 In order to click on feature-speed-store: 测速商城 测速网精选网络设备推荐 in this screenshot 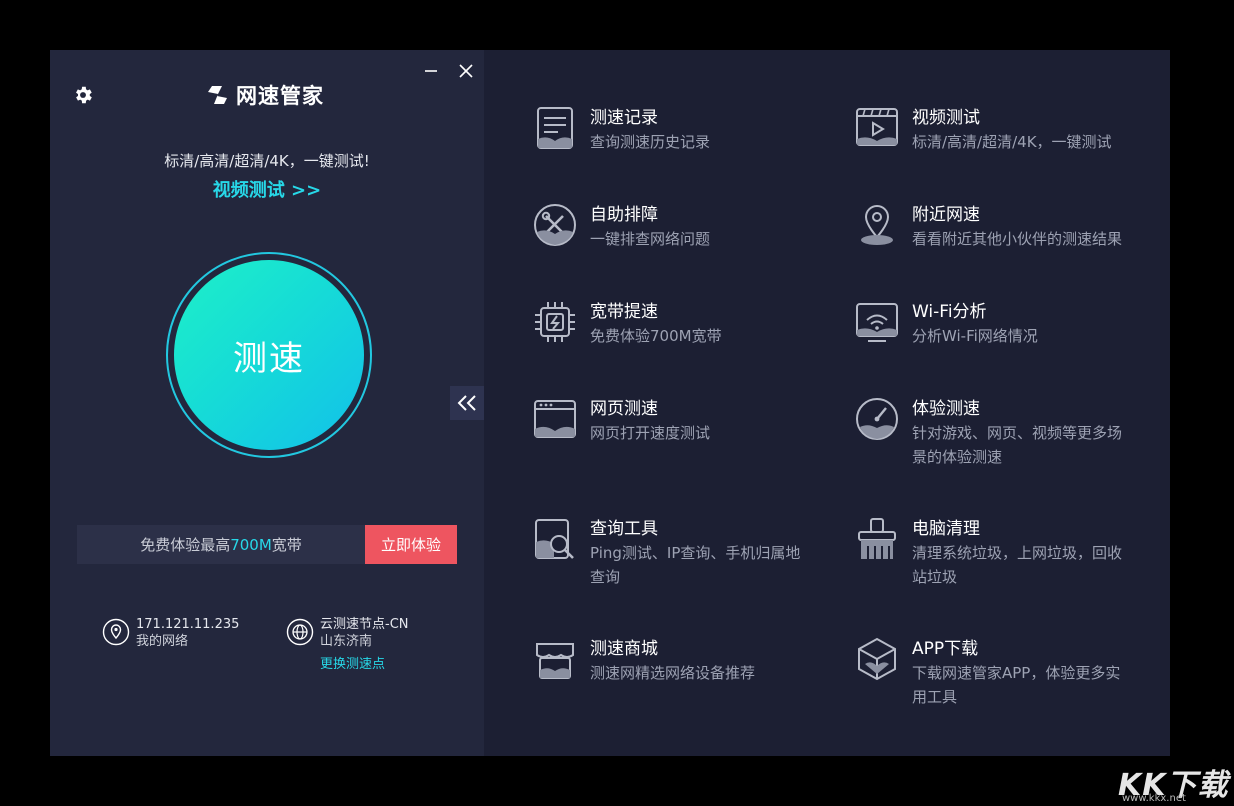, I will do `click(668, 660)`.